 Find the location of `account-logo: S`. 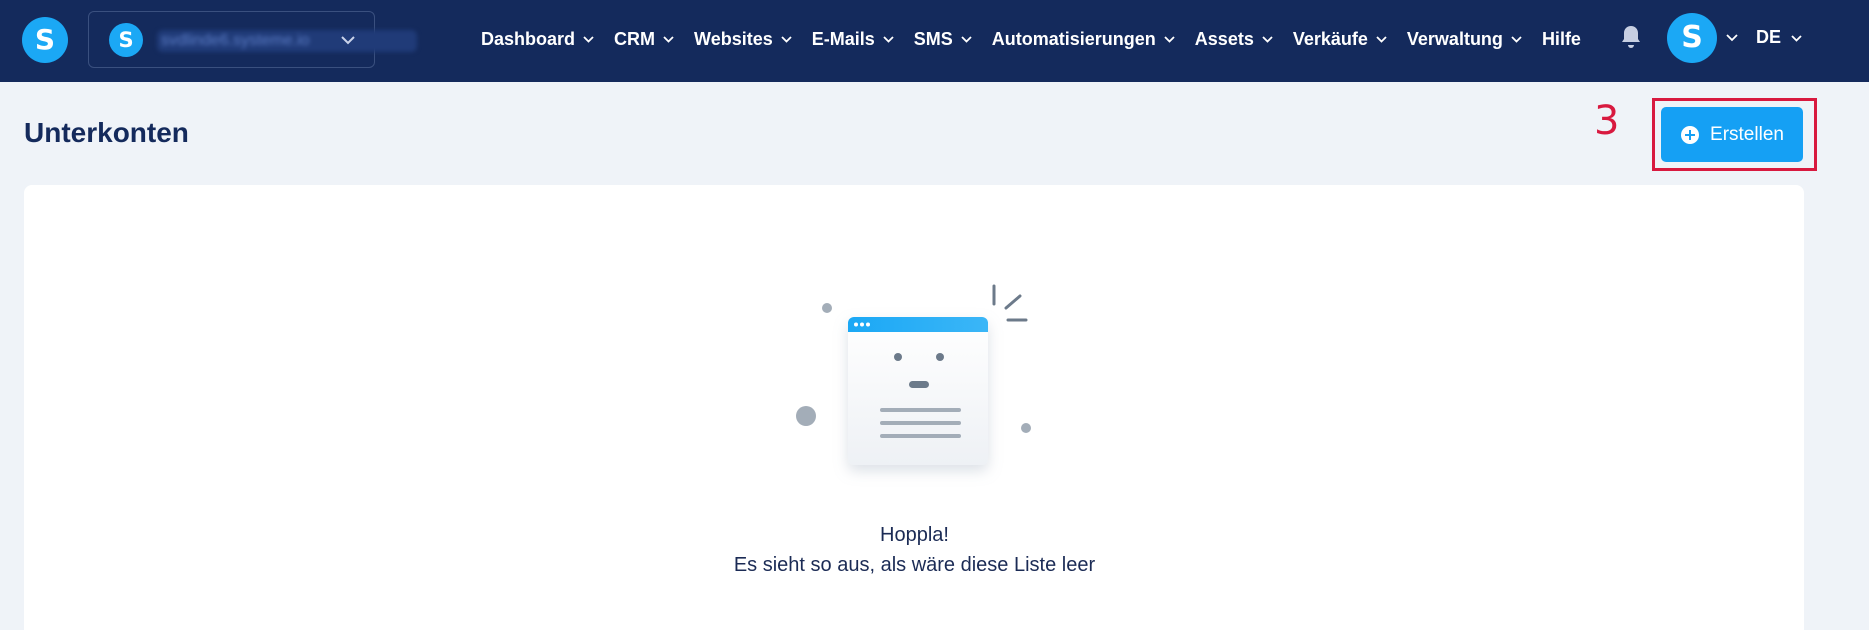

account-logo: S is located at coordinates (126, 40).